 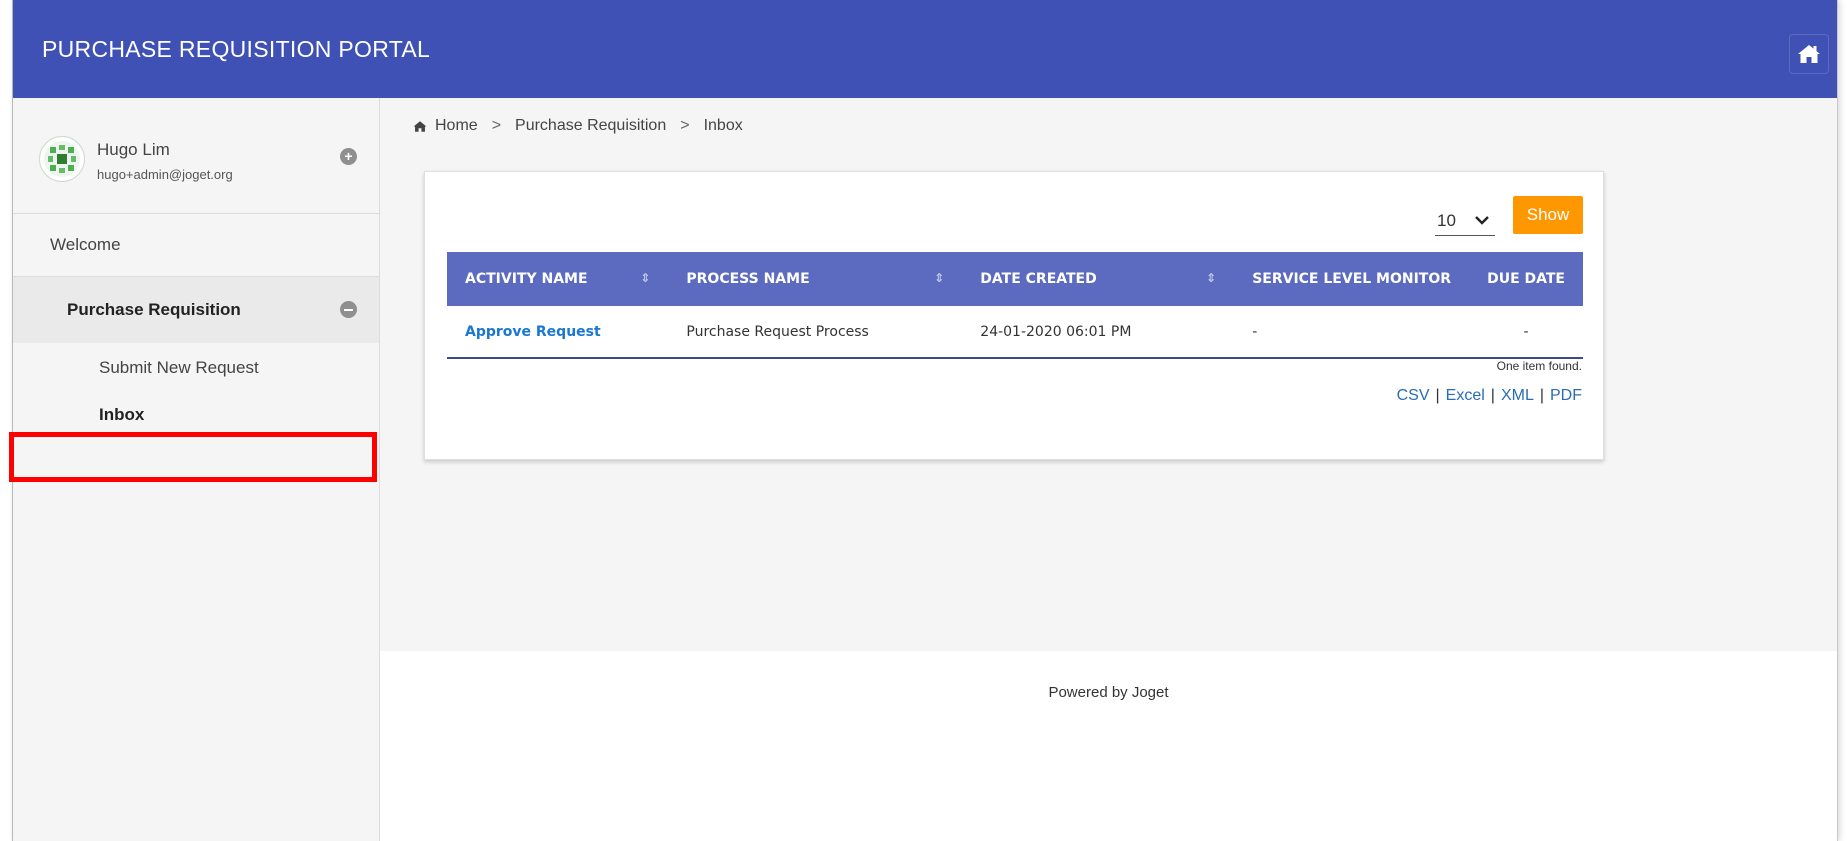 I want to click on export-xml-link: XML, so click(x=1517, y=396).